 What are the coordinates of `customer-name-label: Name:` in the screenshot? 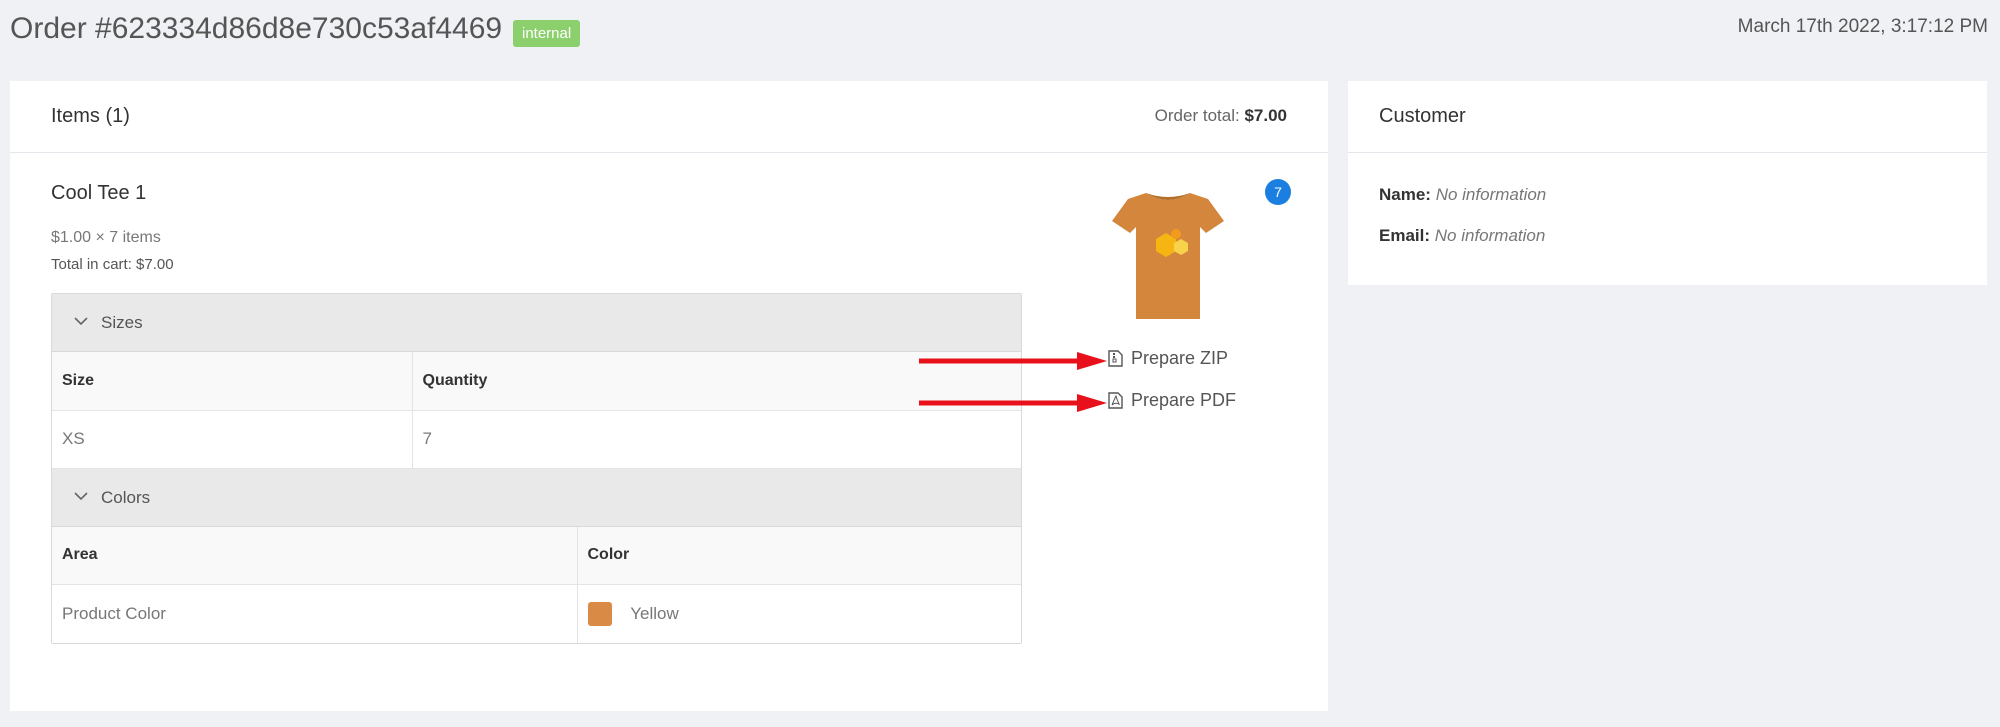 It's located at (1405, 194).